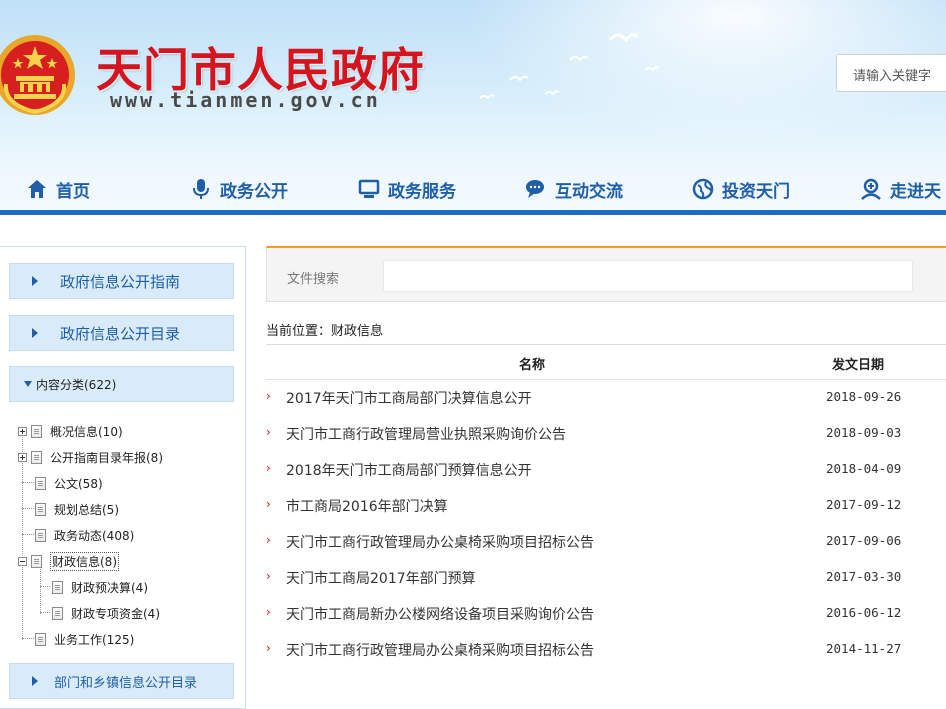 The image size is (946, 709). Describe the element at coordinates (121, 384) in the screenshot. I see `category-header: 内容分类(622)` at that location.